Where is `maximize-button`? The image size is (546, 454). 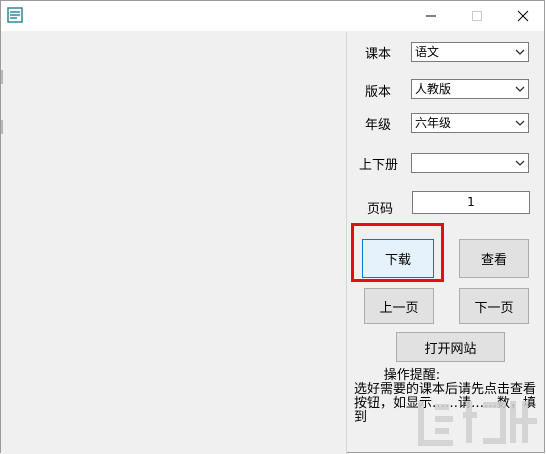
maximize-button is located at coordinates (477, 16).